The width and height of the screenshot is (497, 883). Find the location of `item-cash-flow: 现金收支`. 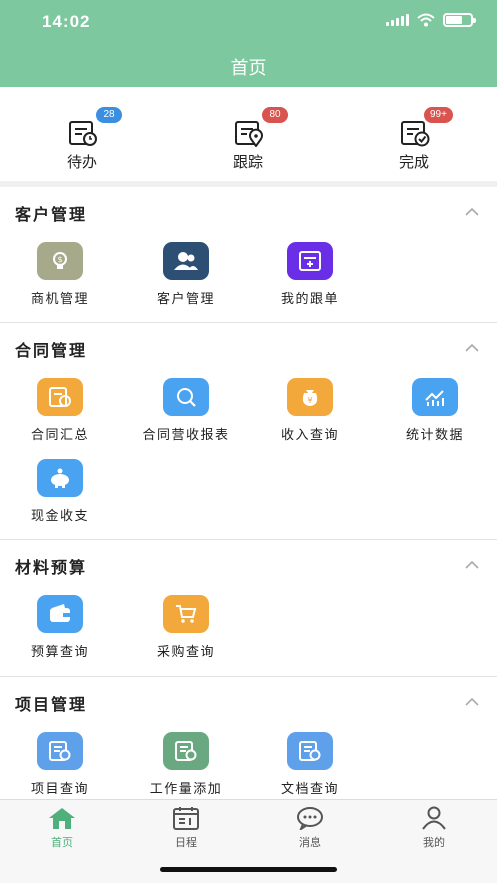

item-cash-flow: 现金收支 is located at coordinates (57, 494).